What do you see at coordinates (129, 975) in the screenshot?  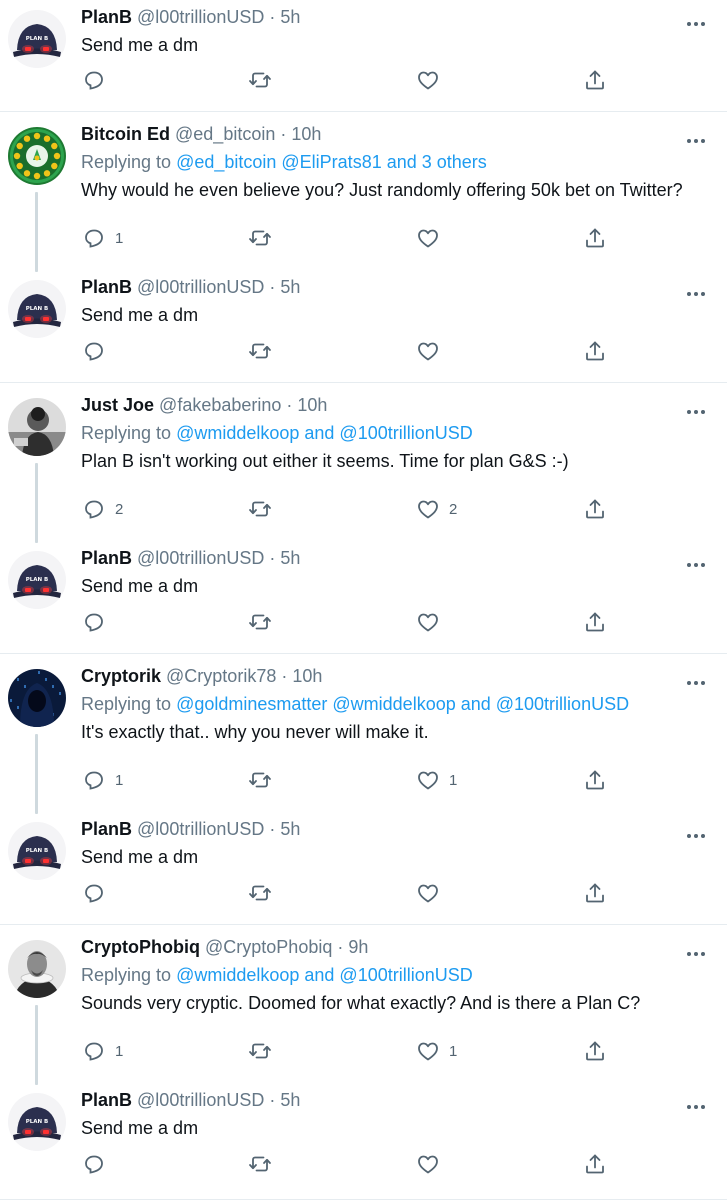 I see `replying-to-label: Replying to` at bounding box center [129, 975].